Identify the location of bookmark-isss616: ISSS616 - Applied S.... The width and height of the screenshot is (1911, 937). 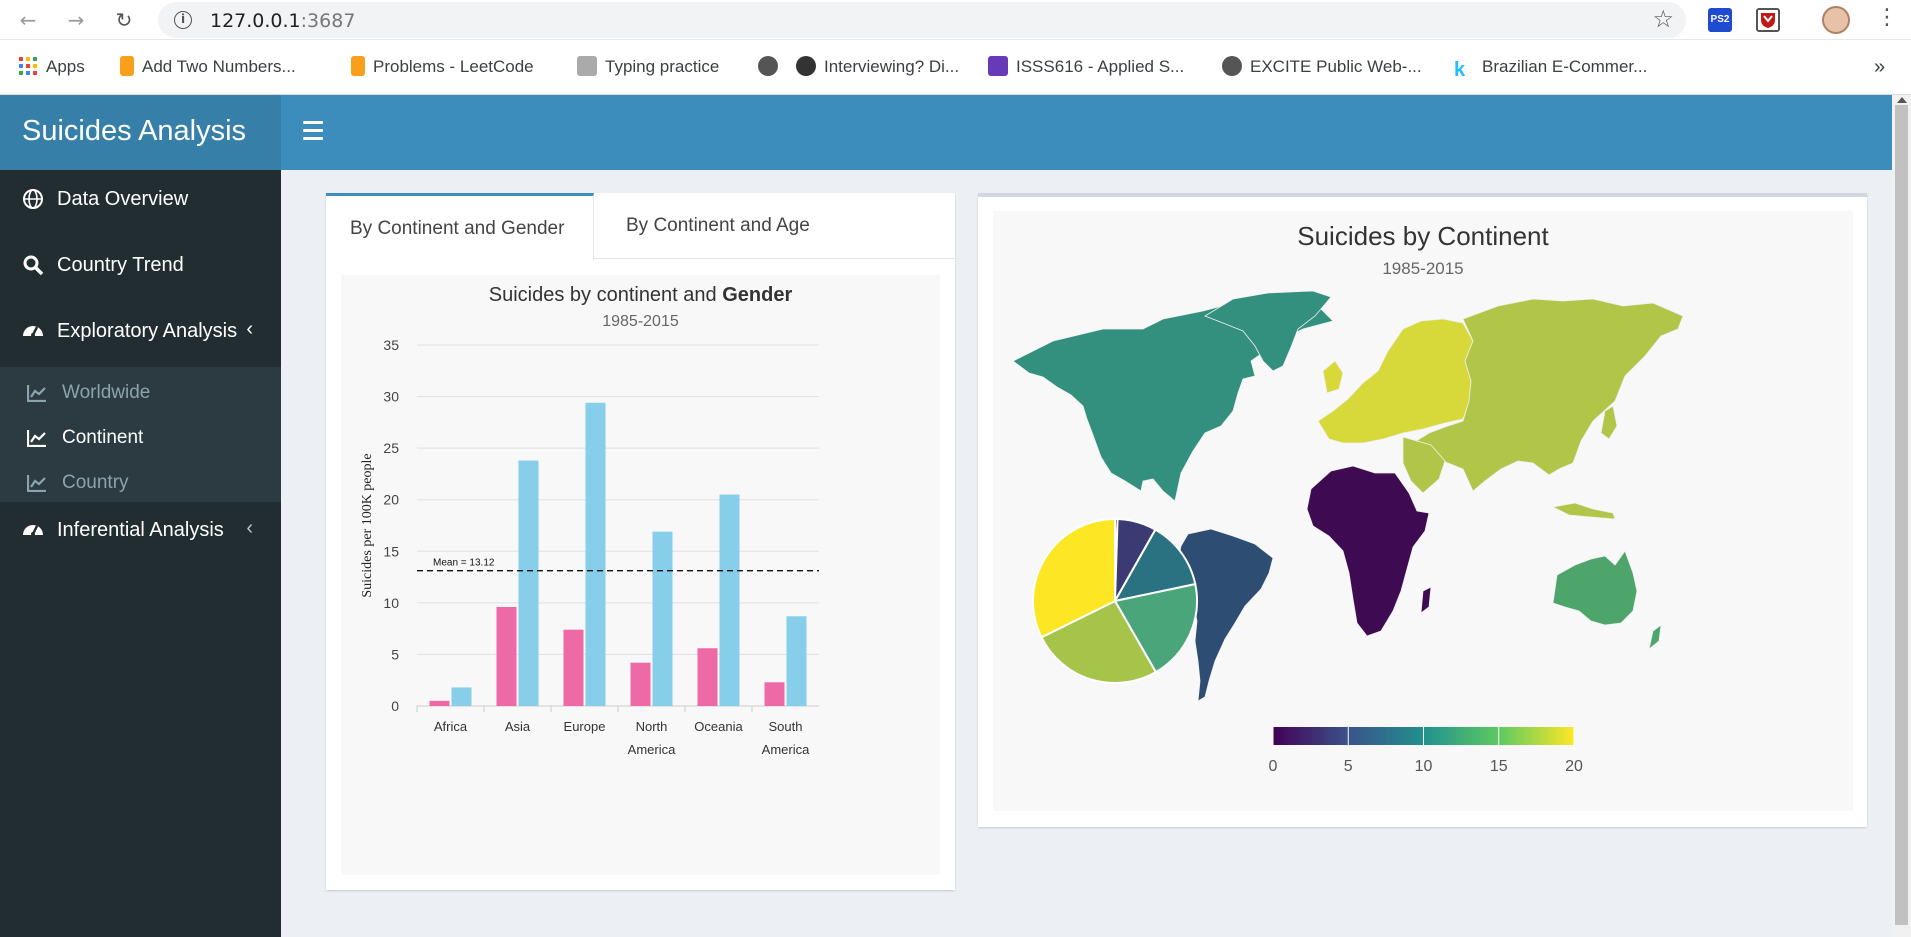
(1086, 67).